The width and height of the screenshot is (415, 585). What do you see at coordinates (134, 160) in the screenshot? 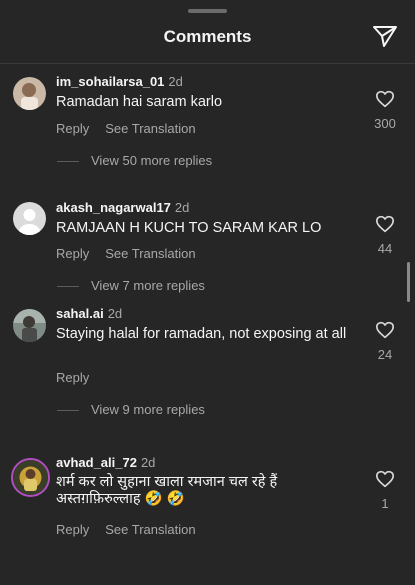
I see `view-replies-button: View 50 more replies` at bounding box center [134, 160].